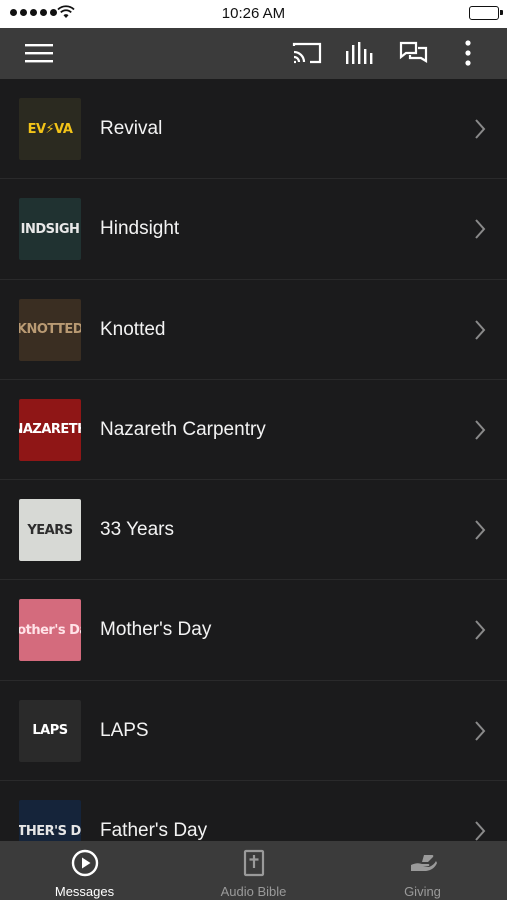 The height and width of the screenshot is (900, 507). I want to click on thumbnail-text: YEARS, so click(50, 530).